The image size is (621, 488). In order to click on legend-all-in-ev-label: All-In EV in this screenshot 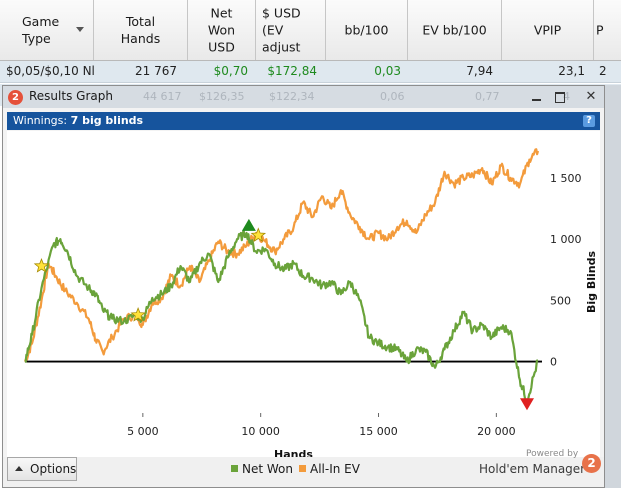, I will do `click(335, 469)`.